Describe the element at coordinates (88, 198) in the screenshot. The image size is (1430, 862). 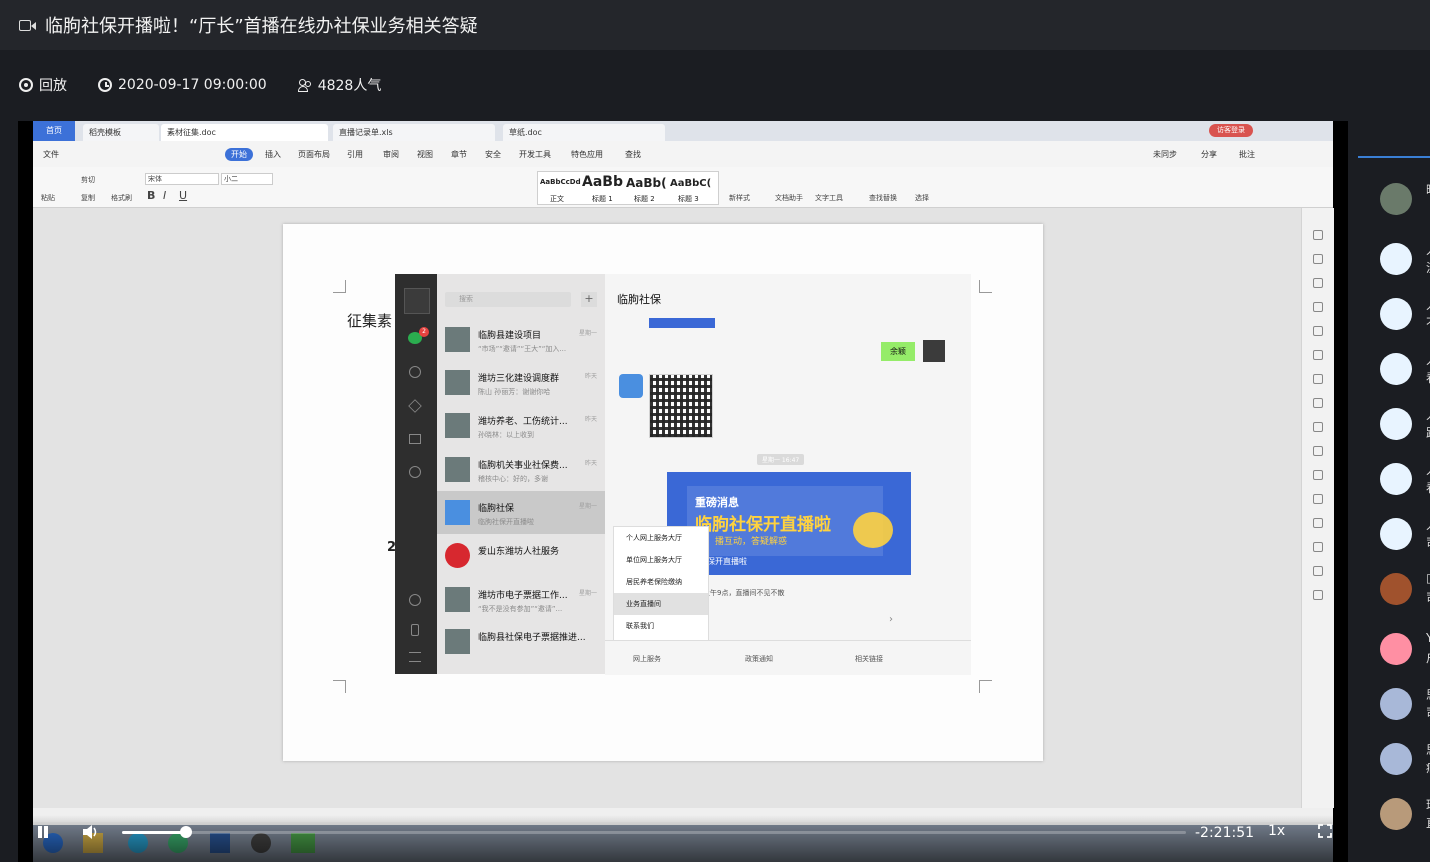
I see `ribbon-copy: 复制` at that location.